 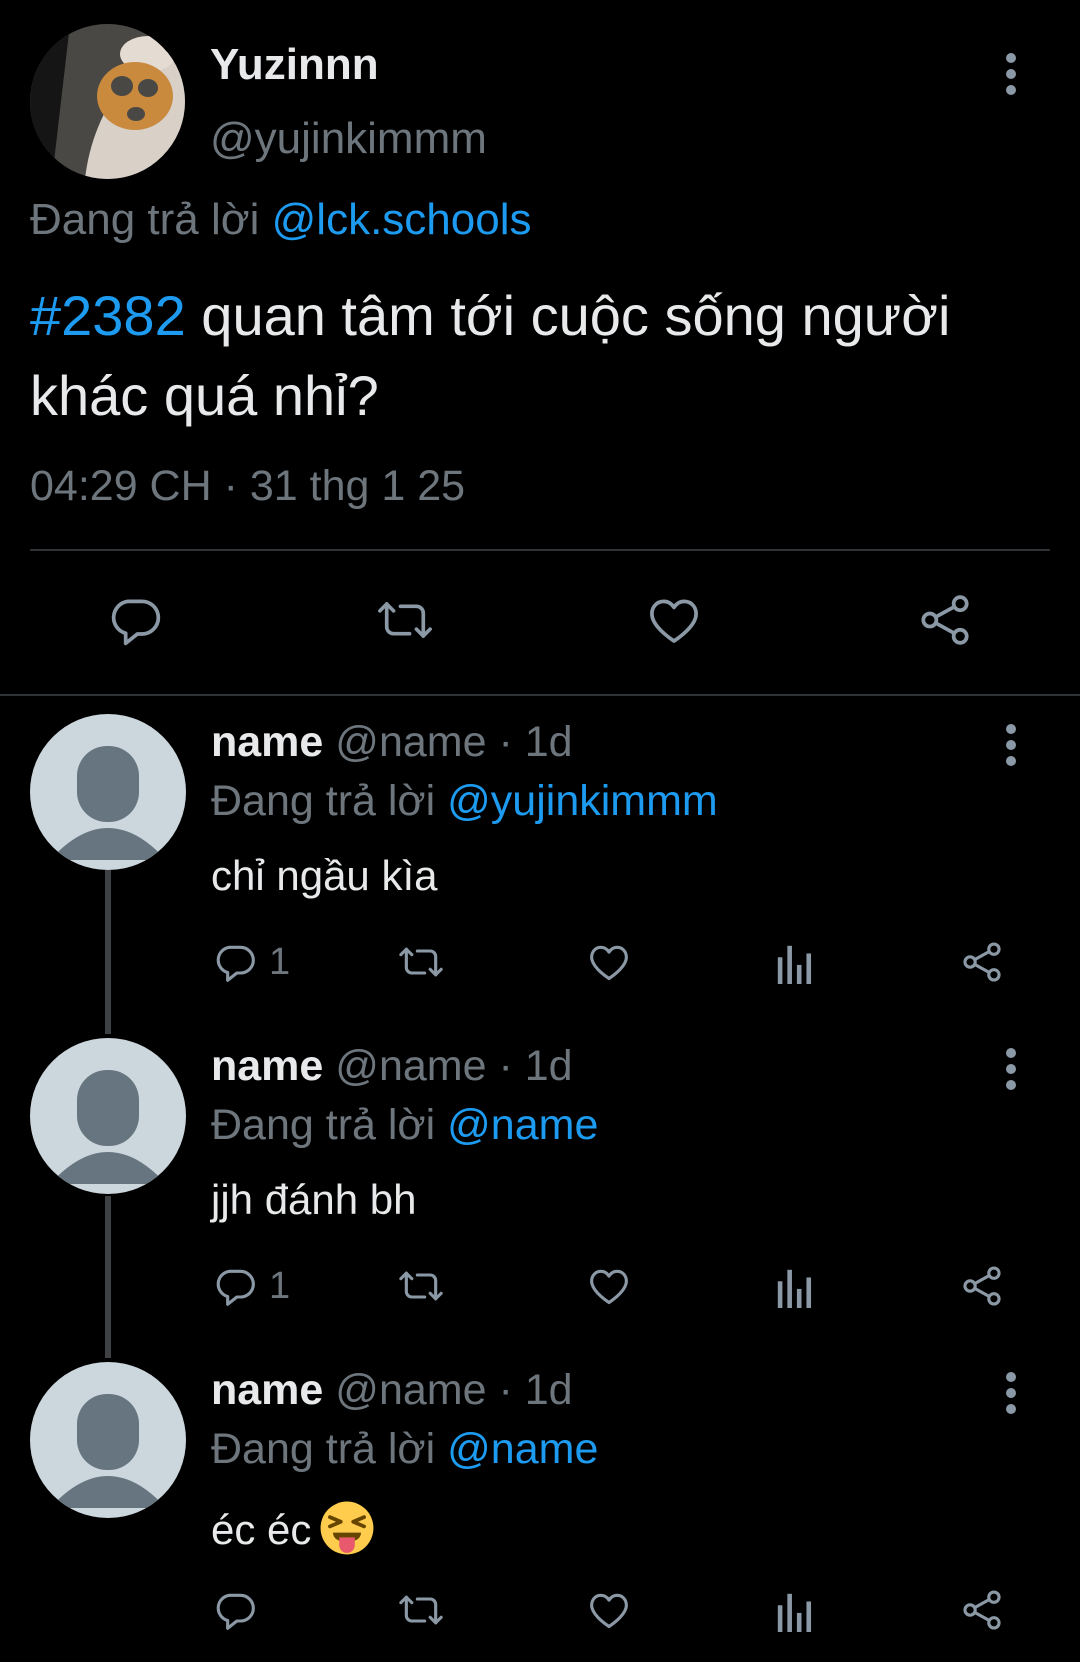 I want to click on pretzel-photo, so click(x=107, y=101).